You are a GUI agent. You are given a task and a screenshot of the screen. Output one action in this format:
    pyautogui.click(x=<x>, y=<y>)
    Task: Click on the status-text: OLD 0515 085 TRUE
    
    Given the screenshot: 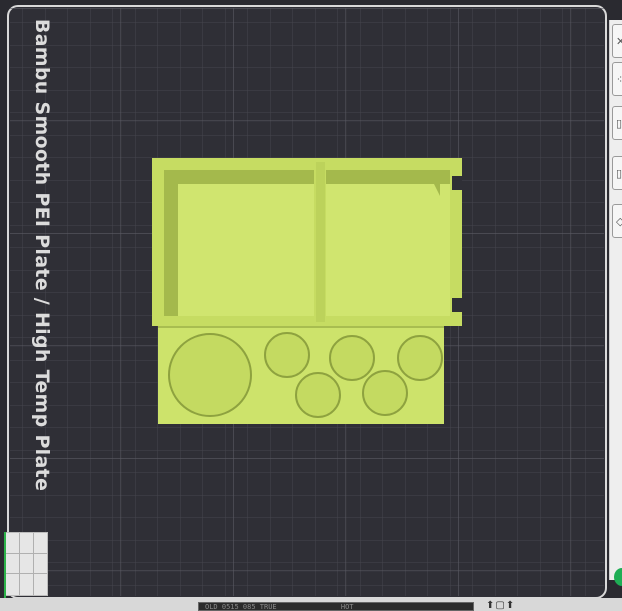 What is the action you would take?
    pyautogui.click(x=241, y=607)
    